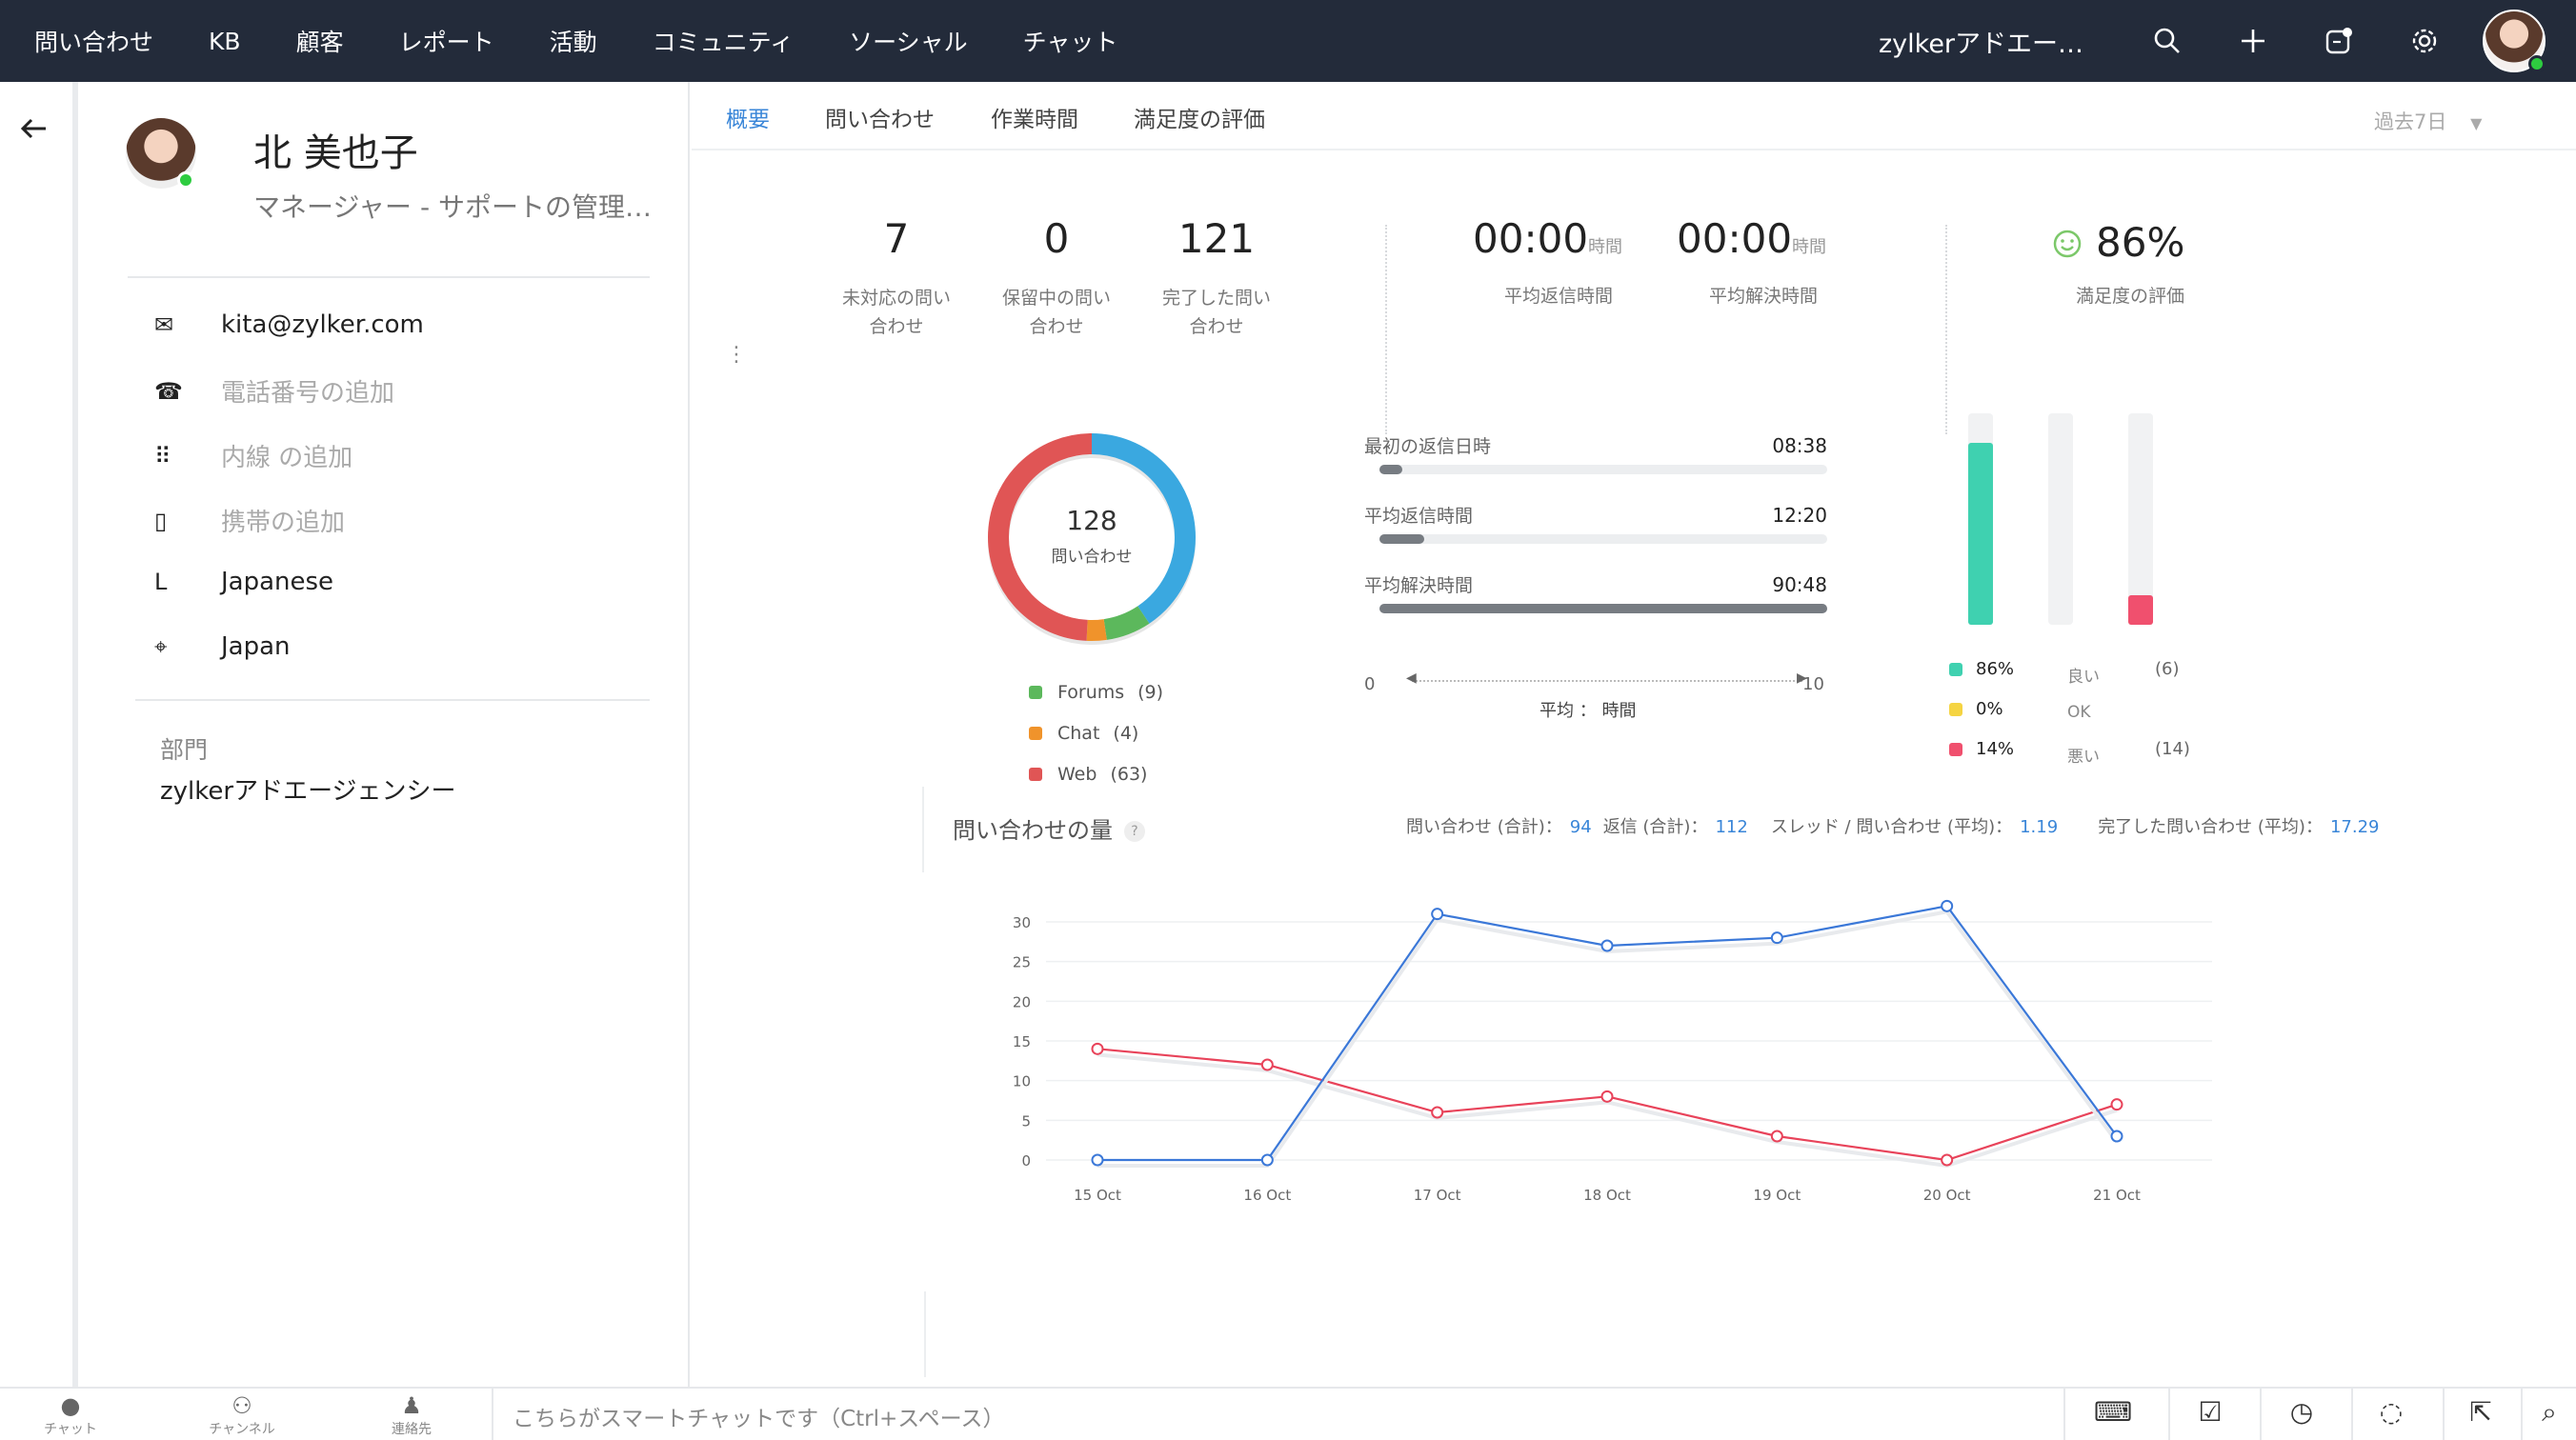  I want to click on nav-item: チャット, so click(1070, 41).